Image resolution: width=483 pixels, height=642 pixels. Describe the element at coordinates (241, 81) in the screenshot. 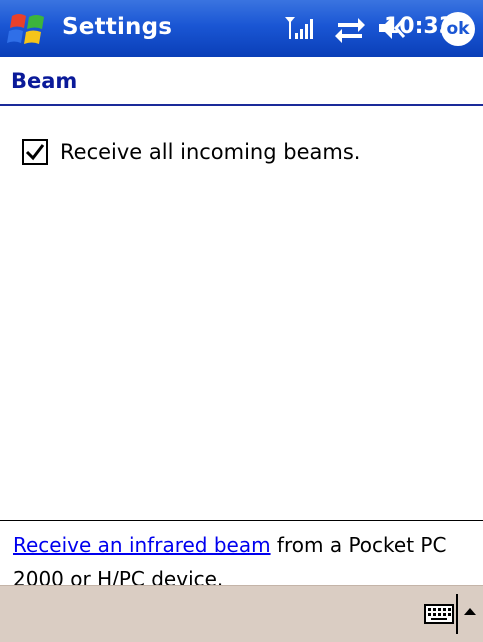

I see `page-header: Beam` at that location.